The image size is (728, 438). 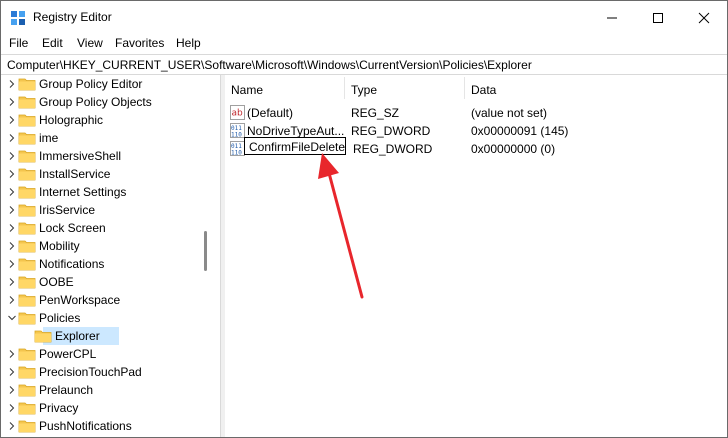 What do you see at coordinates (85, 426) in the screenshot?
I see `tree-item-label: PushNotifications` at bounding box center [85, 426].